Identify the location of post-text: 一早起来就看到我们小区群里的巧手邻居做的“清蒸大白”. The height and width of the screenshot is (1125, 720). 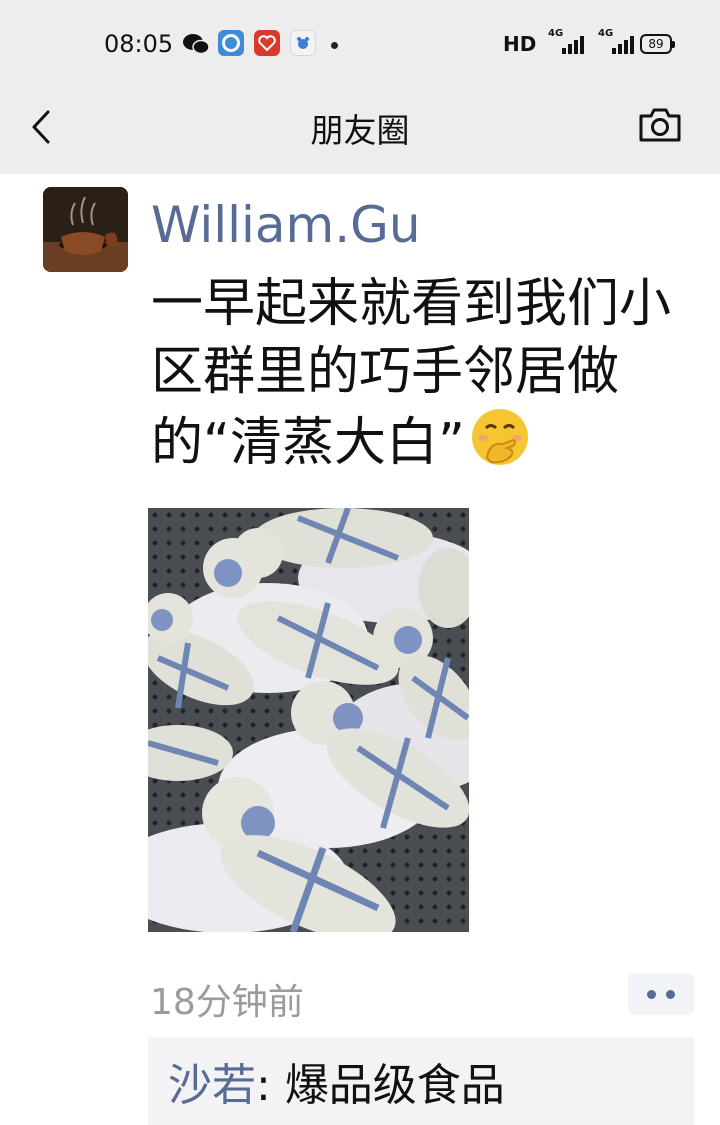
(421, 373).